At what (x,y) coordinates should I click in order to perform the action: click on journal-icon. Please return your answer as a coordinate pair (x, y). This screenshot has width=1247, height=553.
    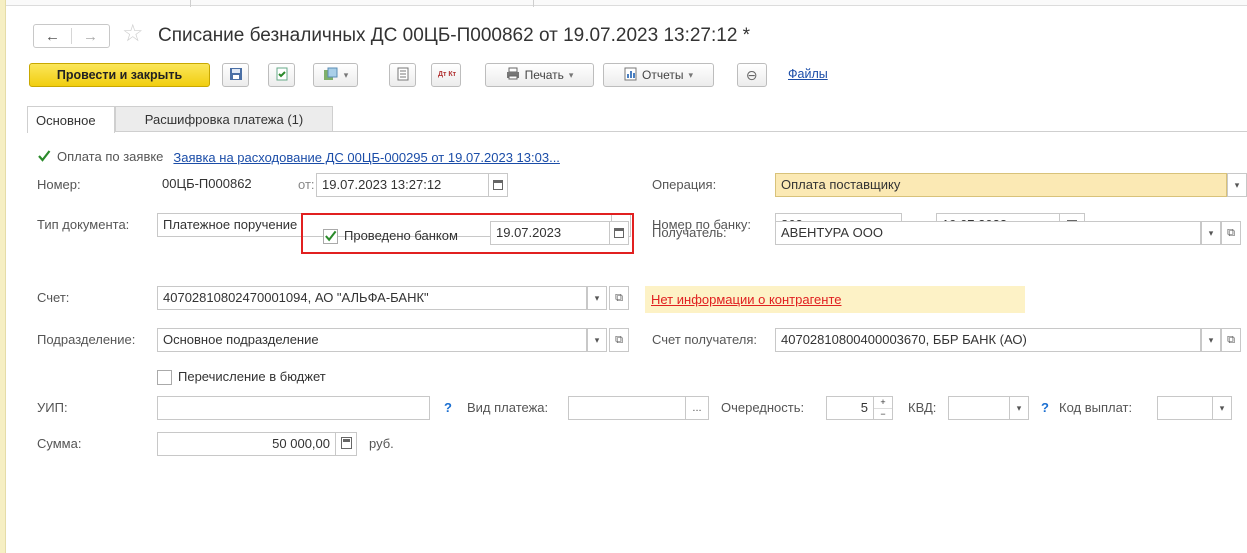
    Looking at the image, I should click on (403, 75).